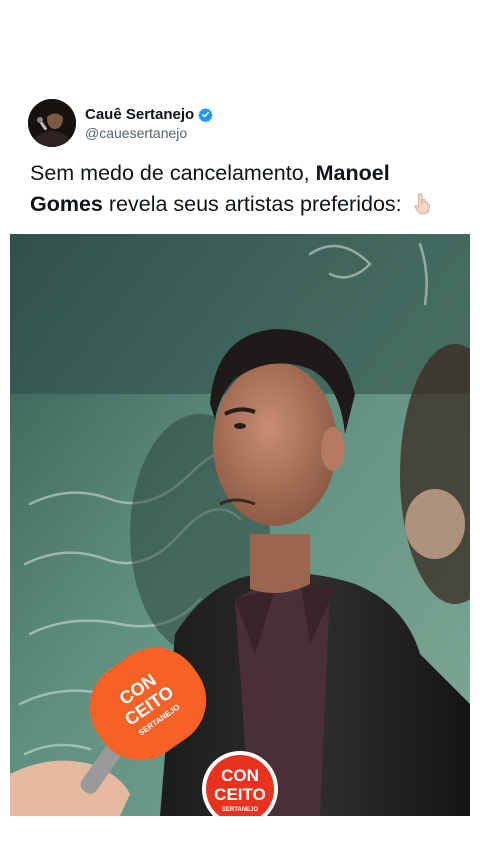 Image resolution: width=480 pixels, height=854 pixels. I want to click on avatar, so click(52, 123).